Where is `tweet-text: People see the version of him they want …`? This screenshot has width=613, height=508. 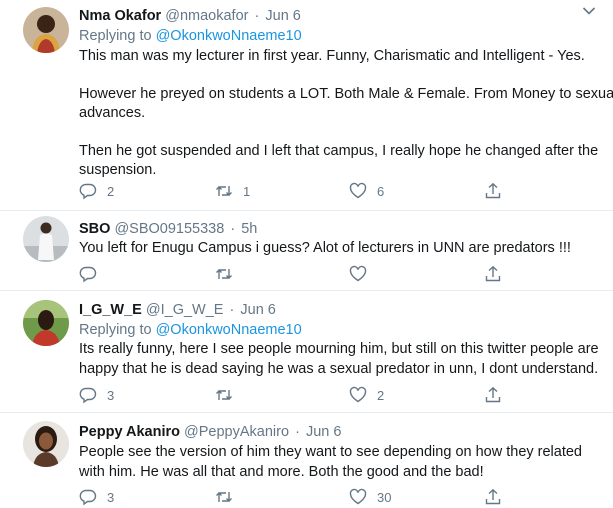 tweet-text: People see the version of him they want … is located at coordinates (334, 462).